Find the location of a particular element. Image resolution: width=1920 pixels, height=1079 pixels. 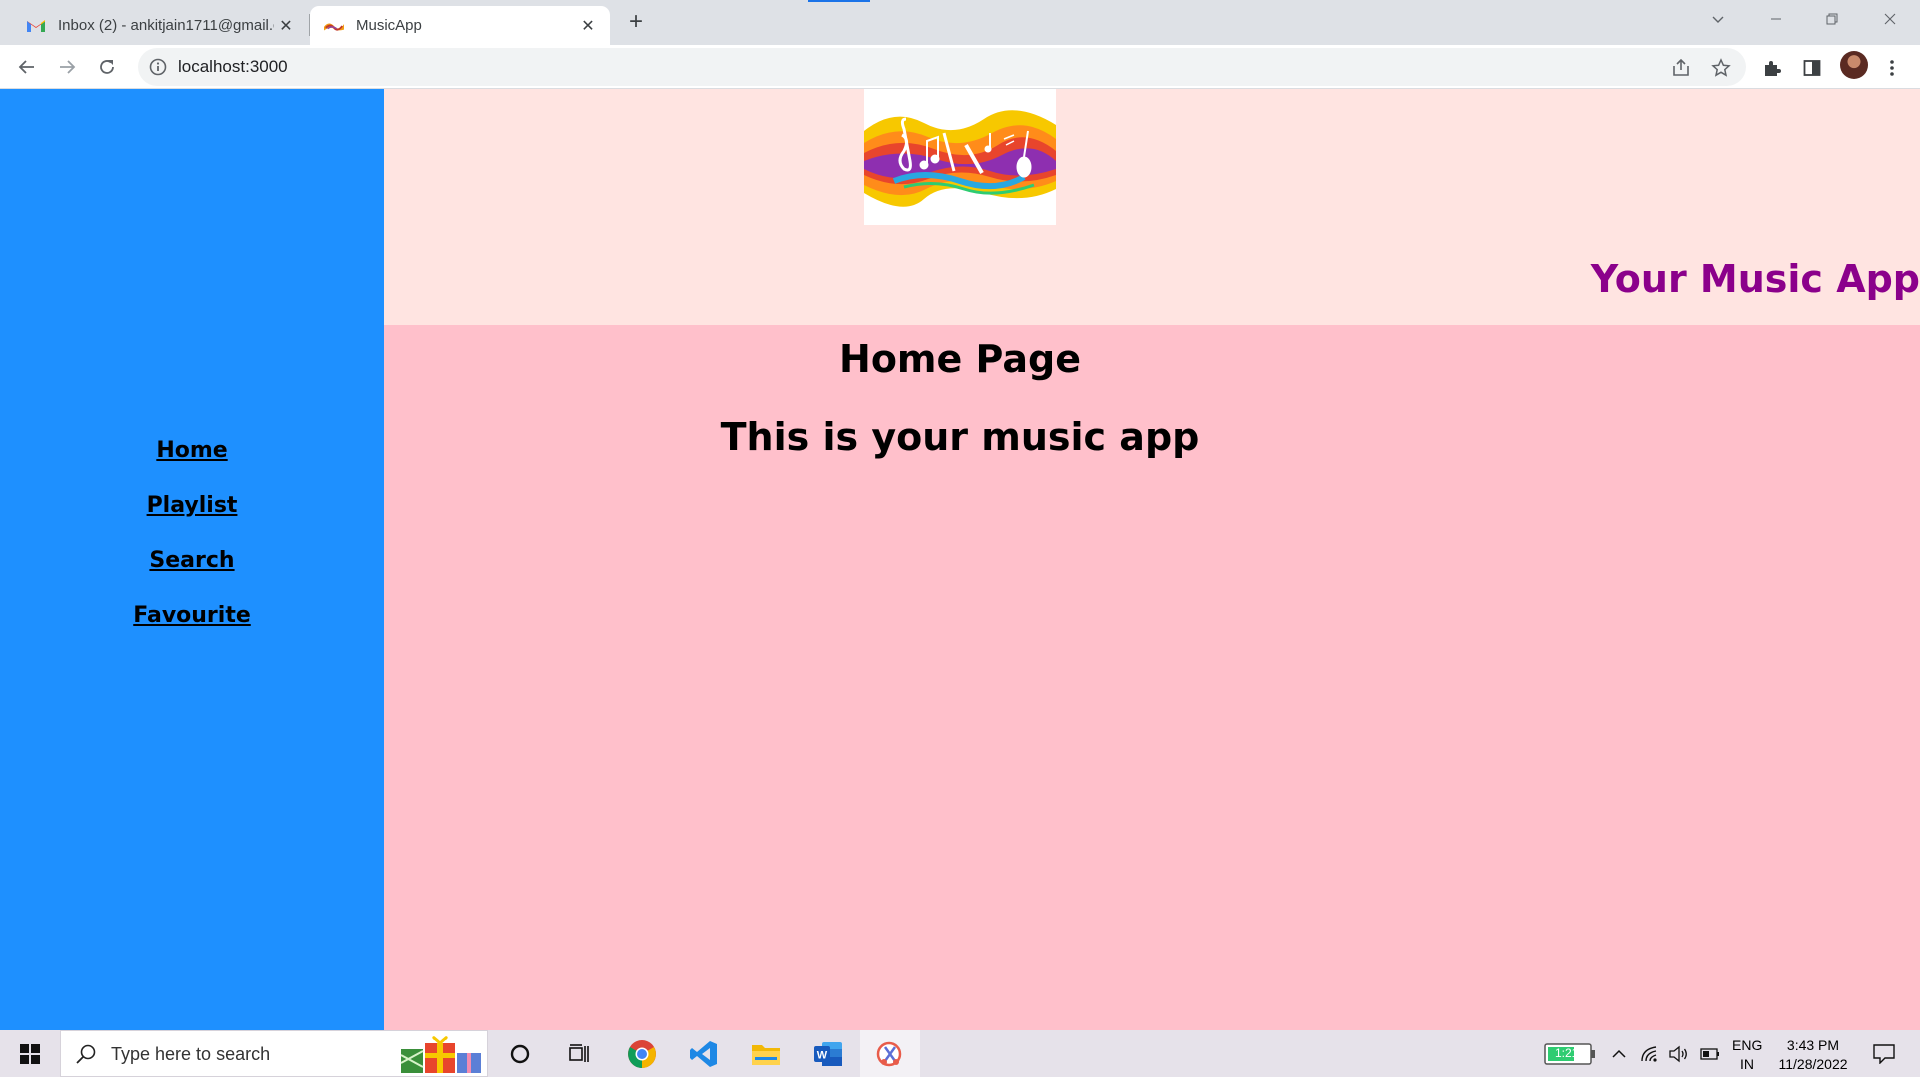

battery-status: 1:21 is located at coordinates (1570, 1053).